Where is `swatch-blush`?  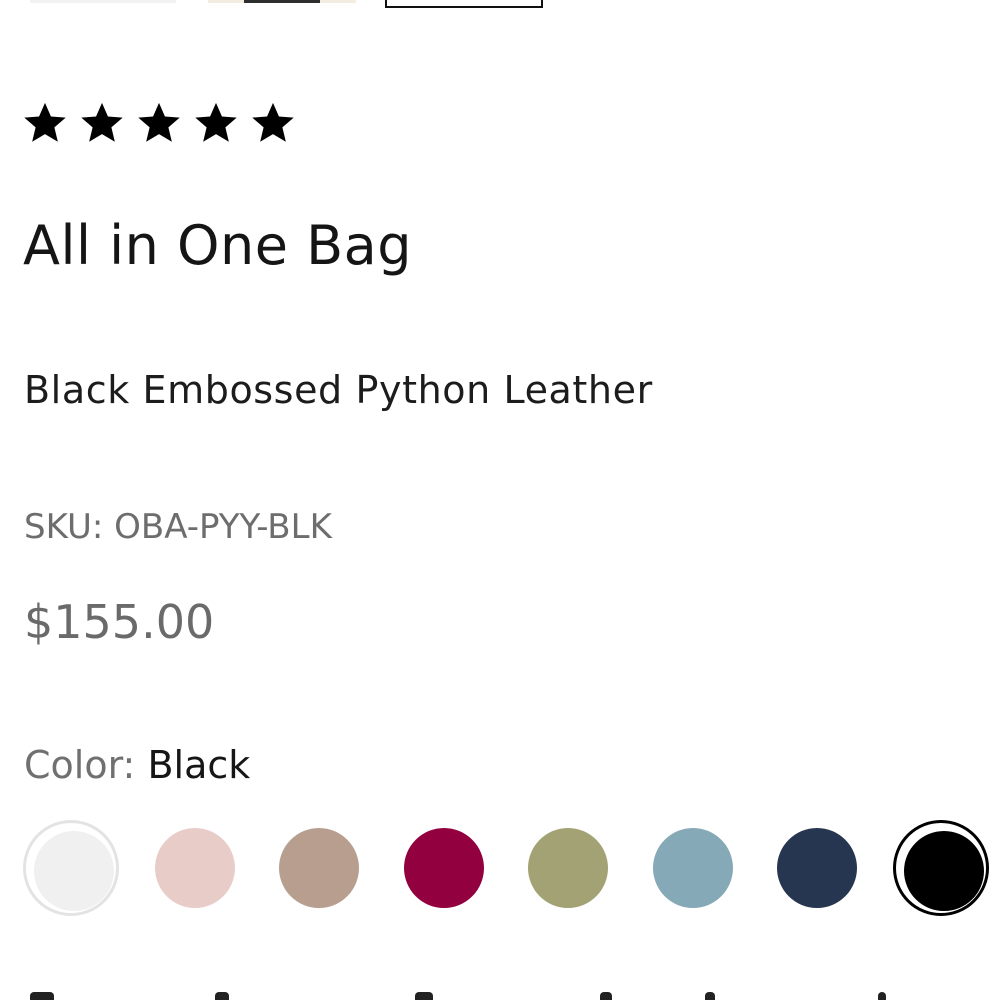 swatch-blush is located at coordinates (195, 868).